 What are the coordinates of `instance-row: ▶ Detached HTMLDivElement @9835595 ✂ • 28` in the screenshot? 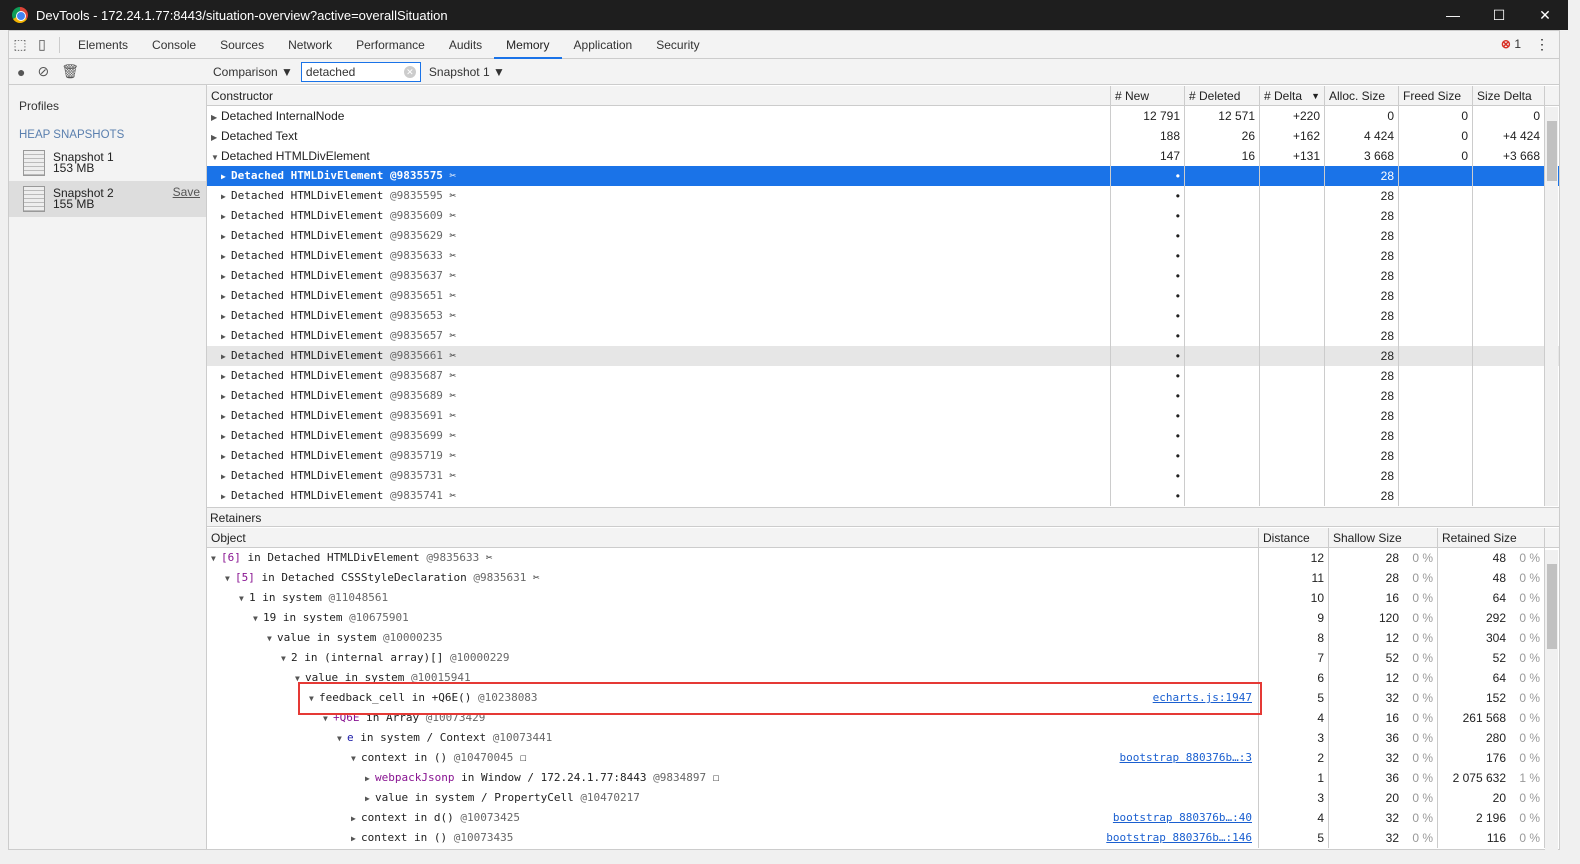 It's located at (883, 196).